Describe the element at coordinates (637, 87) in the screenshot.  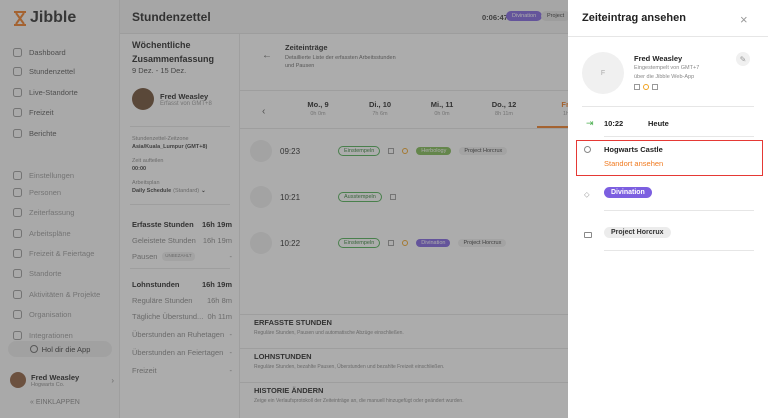
I see `device-icon` at that location.